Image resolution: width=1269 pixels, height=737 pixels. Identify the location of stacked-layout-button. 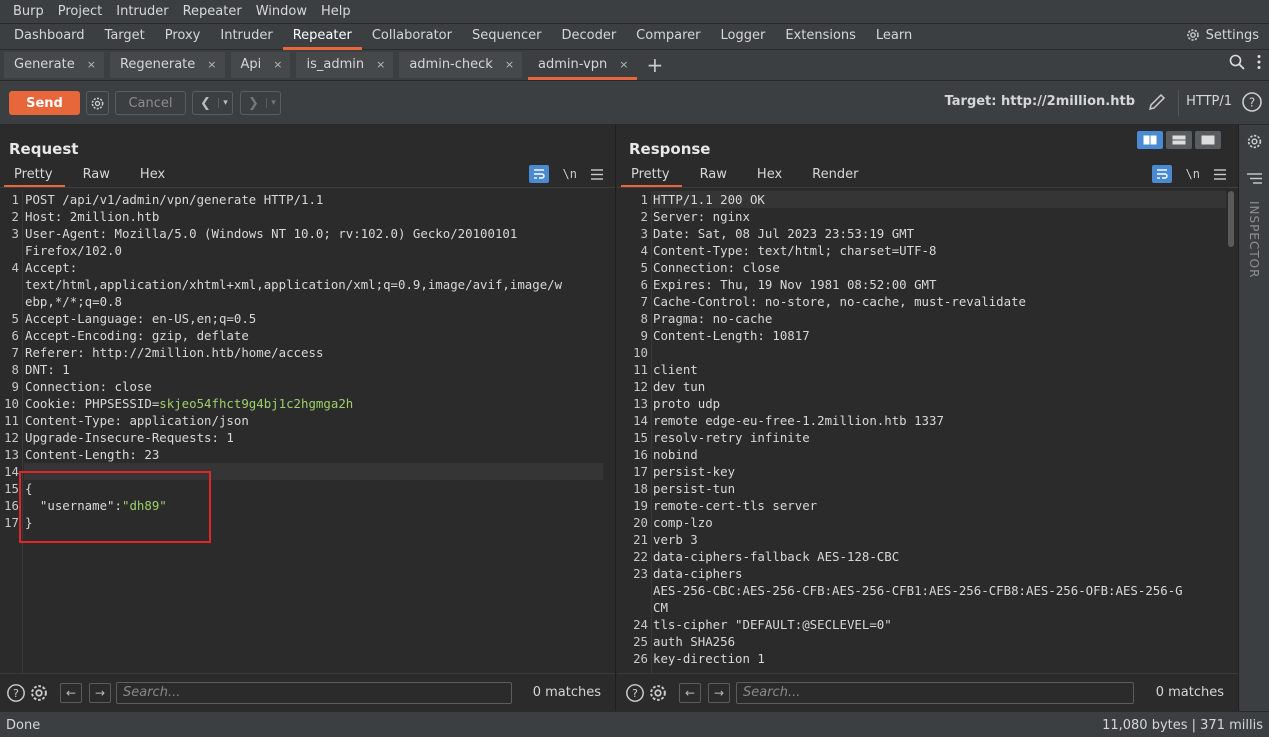
(1179, 140).